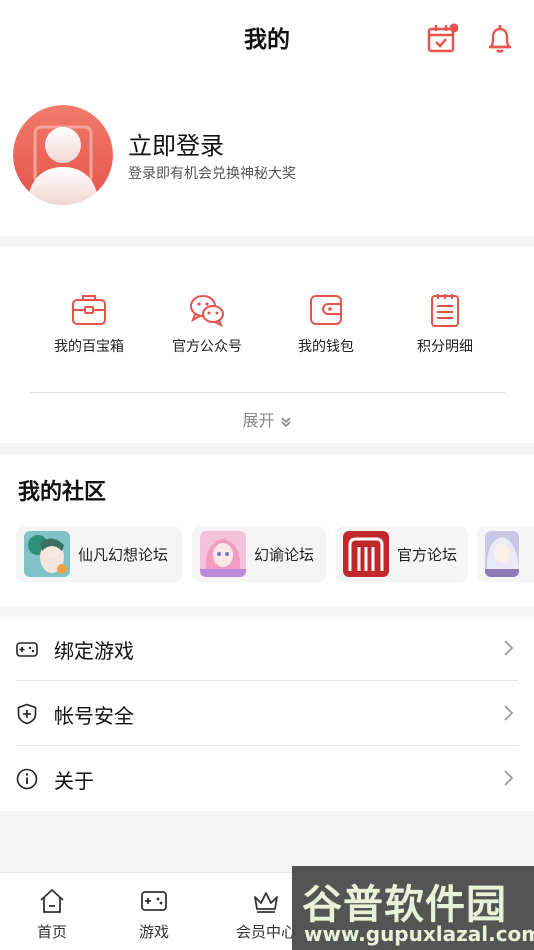 Image resolution: width=534 pixels, height=950 pixels. I want to click on forum-card: 幻谕论坛, so click(259, 554).